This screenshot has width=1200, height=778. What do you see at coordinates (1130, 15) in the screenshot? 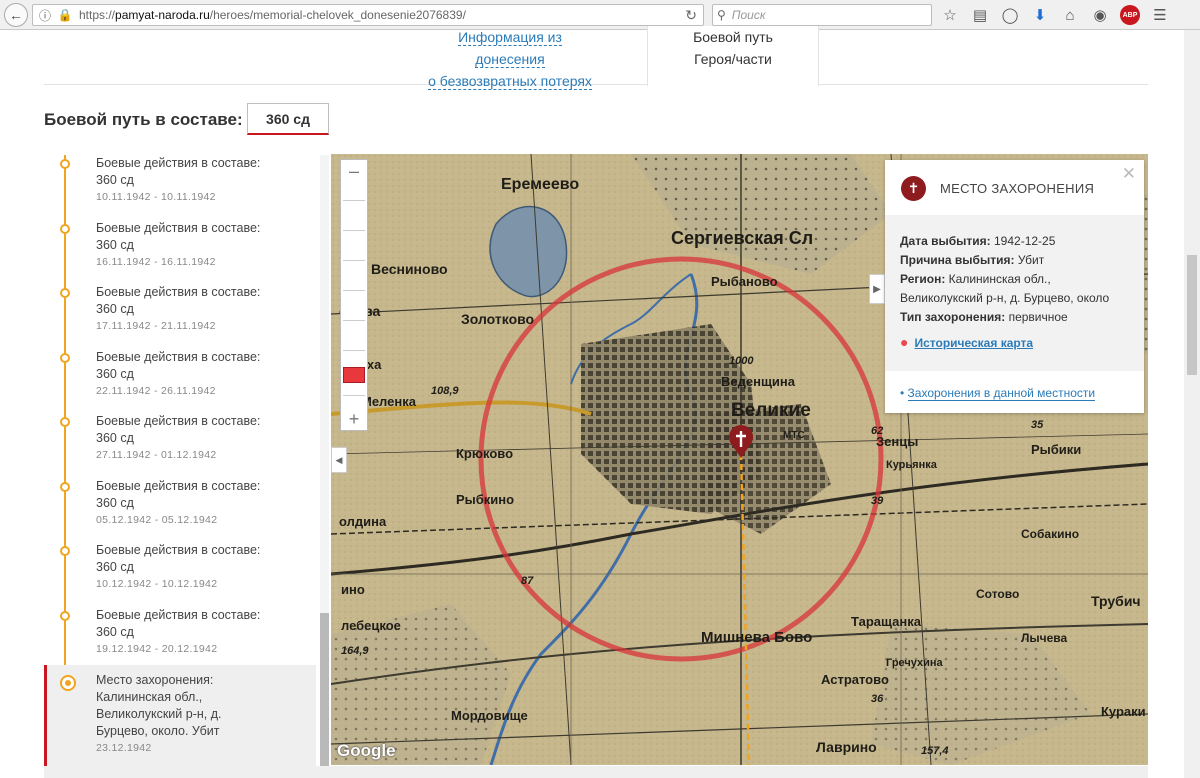
I see `adblock-icon: ABP` at bounding box center [1130, 15].